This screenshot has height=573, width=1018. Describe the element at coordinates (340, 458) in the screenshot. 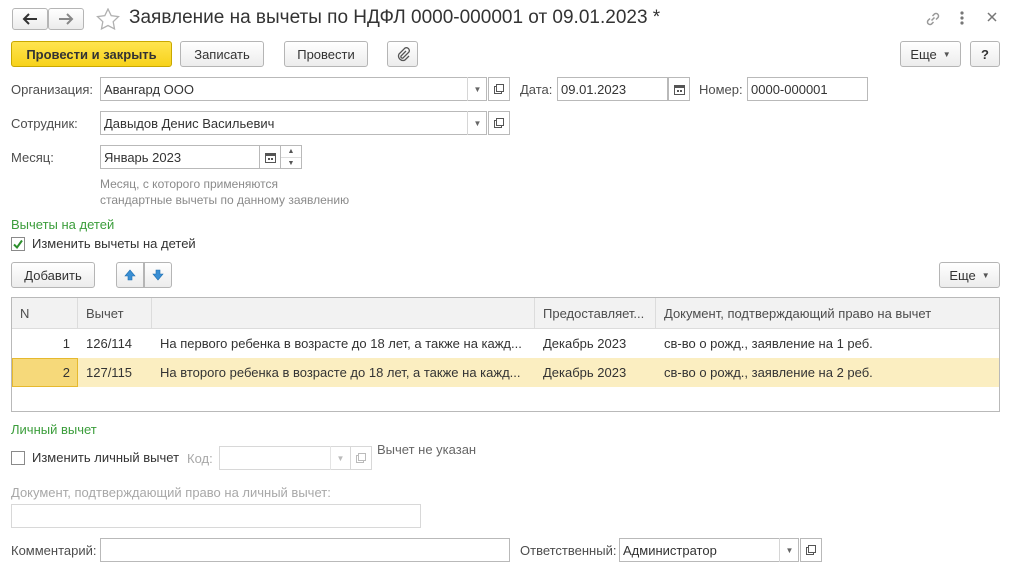

I see `code-dropdown-icon: ▼` at that location.